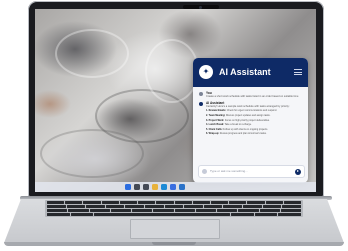 The image size is (348, 251). Describe the element at coordinates (201, 104) in the screenshot. I see `assistant-avatar` at that location.